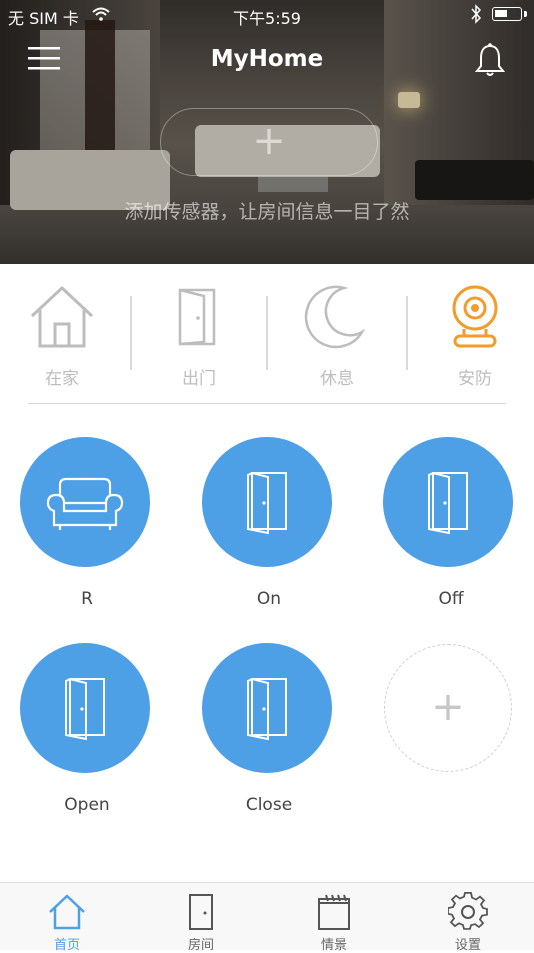  Describe the element at coordinates (337, 379) in the screenshot. I see `mode-label: 休息` at that location.